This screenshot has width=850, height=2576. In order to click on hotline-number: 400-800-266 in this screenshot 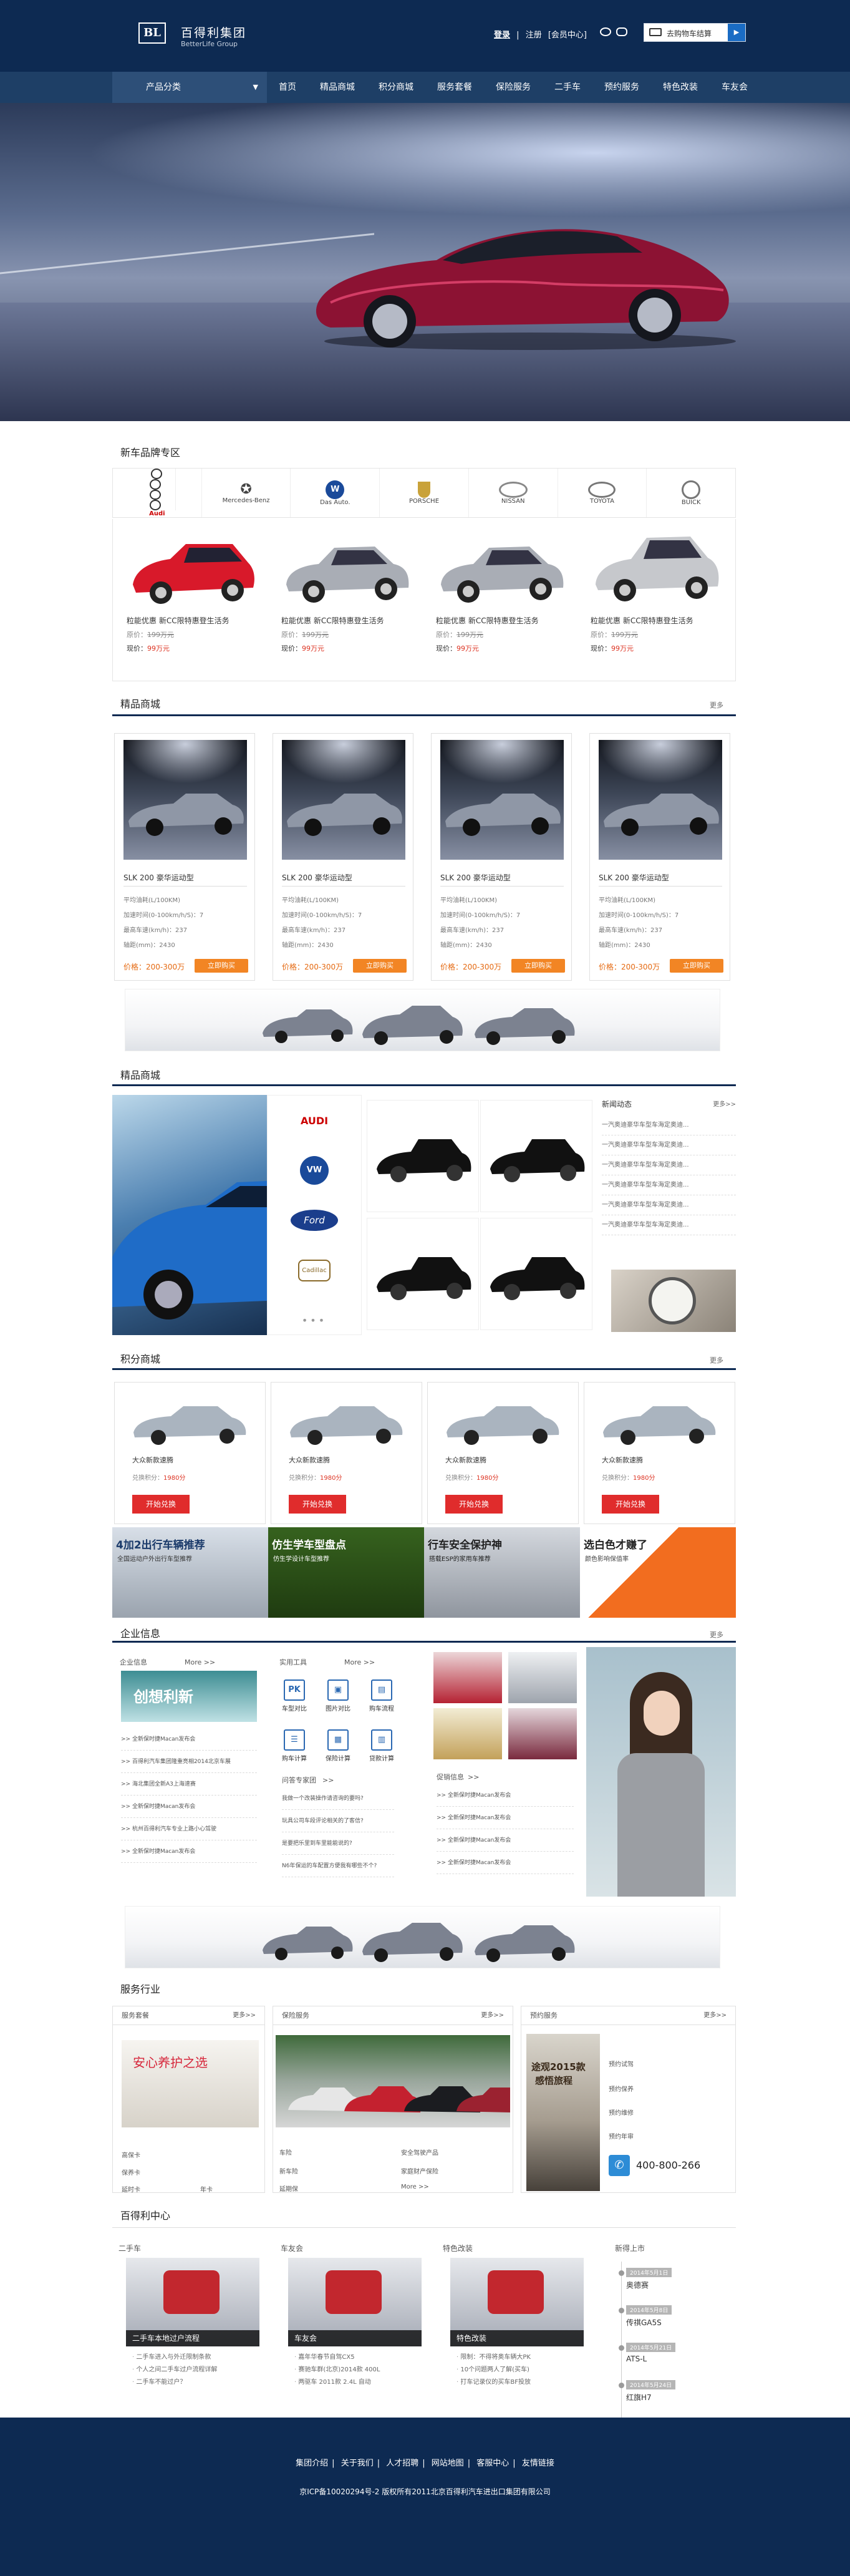, I will do `click(668, 2165)`.